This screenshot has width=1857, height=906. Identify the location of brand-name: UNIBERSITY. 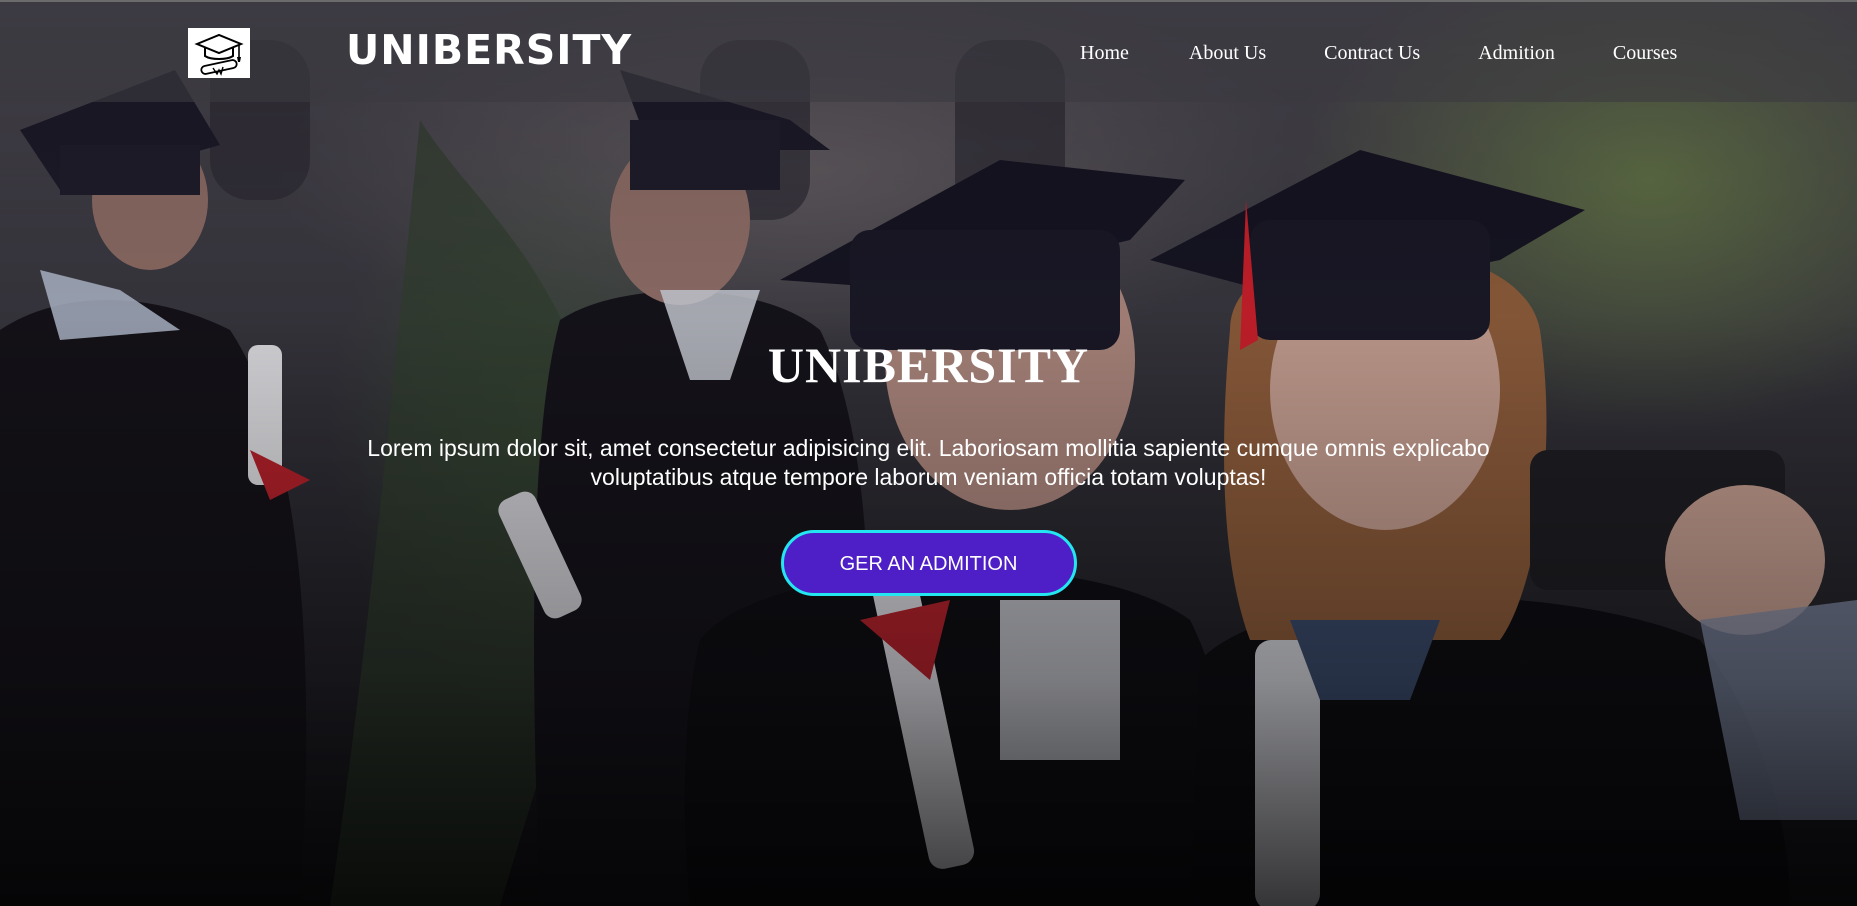
(489, 50).